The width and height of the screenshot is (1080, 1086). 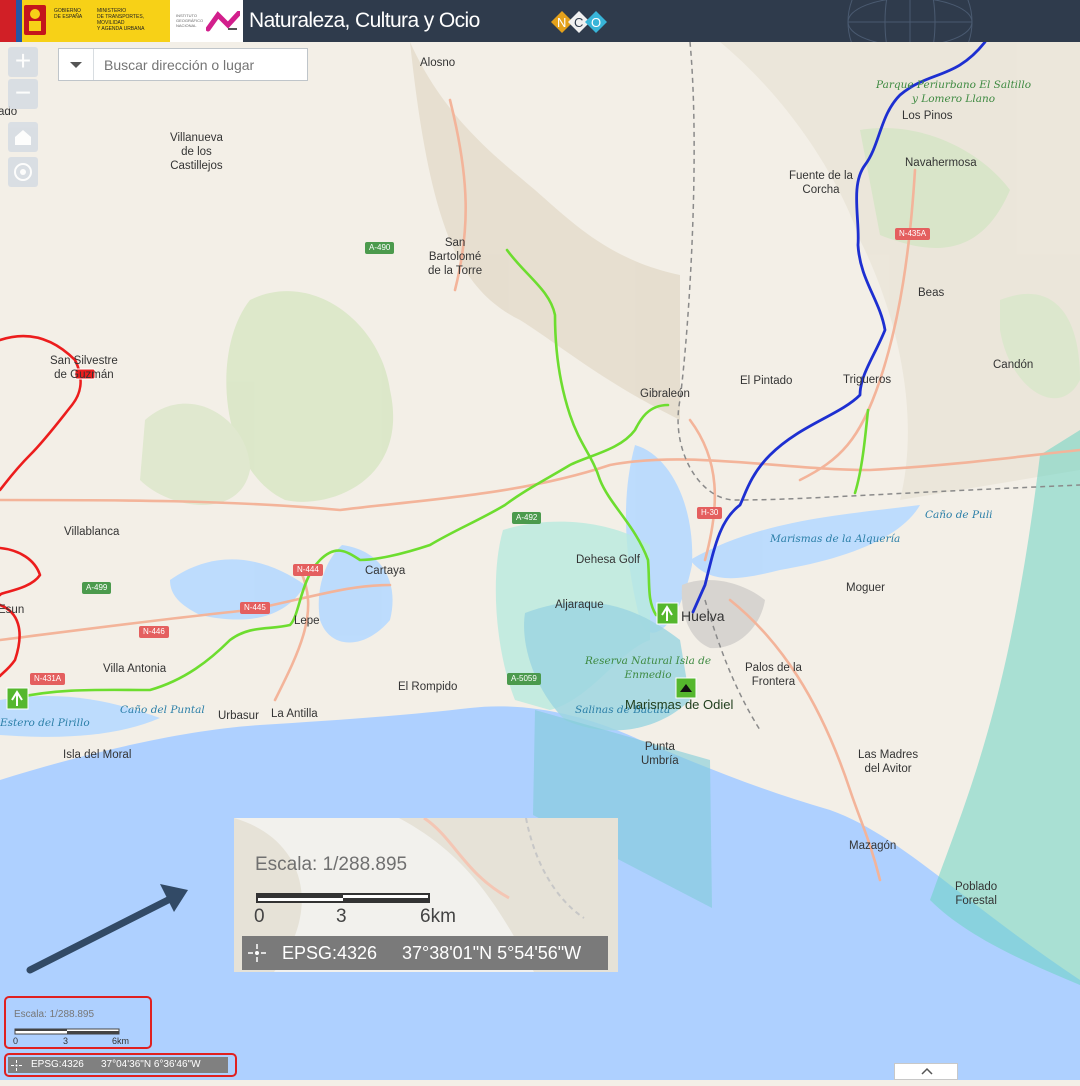 I want to click on road-shield-n446: N-446, so click(x=154, y=632).